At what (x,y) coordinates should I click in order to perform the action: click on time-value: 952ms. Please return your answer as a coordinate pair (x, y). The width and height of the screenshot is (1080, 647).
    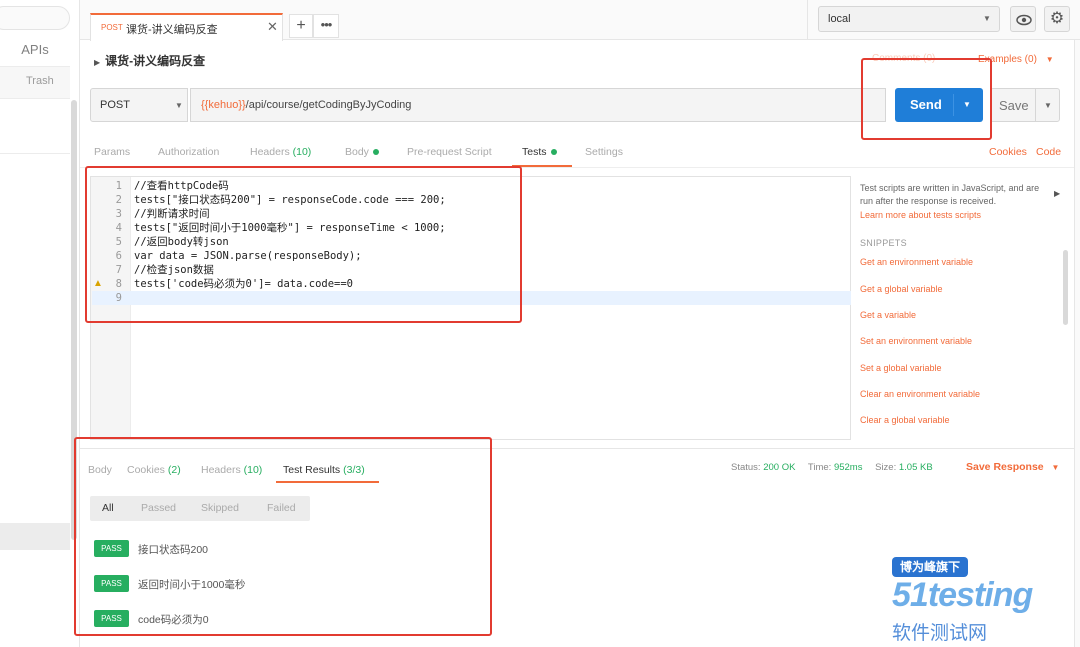
    Looking at the image, I should click on (848, 467).